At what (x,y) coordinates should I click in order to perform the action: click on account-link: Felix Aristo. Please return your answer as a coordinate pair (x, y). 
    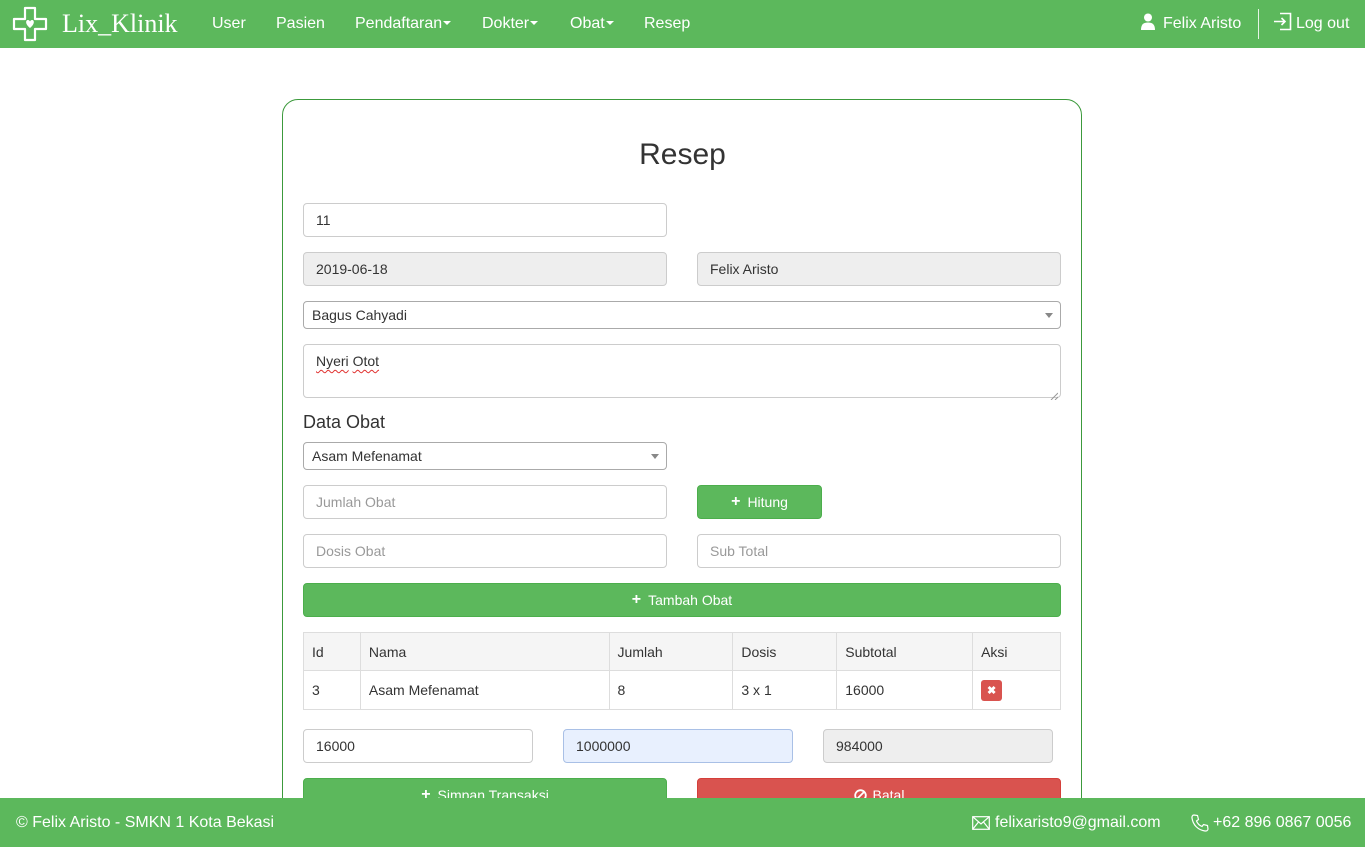
    Looking at the image, I should click on (1191, 24).